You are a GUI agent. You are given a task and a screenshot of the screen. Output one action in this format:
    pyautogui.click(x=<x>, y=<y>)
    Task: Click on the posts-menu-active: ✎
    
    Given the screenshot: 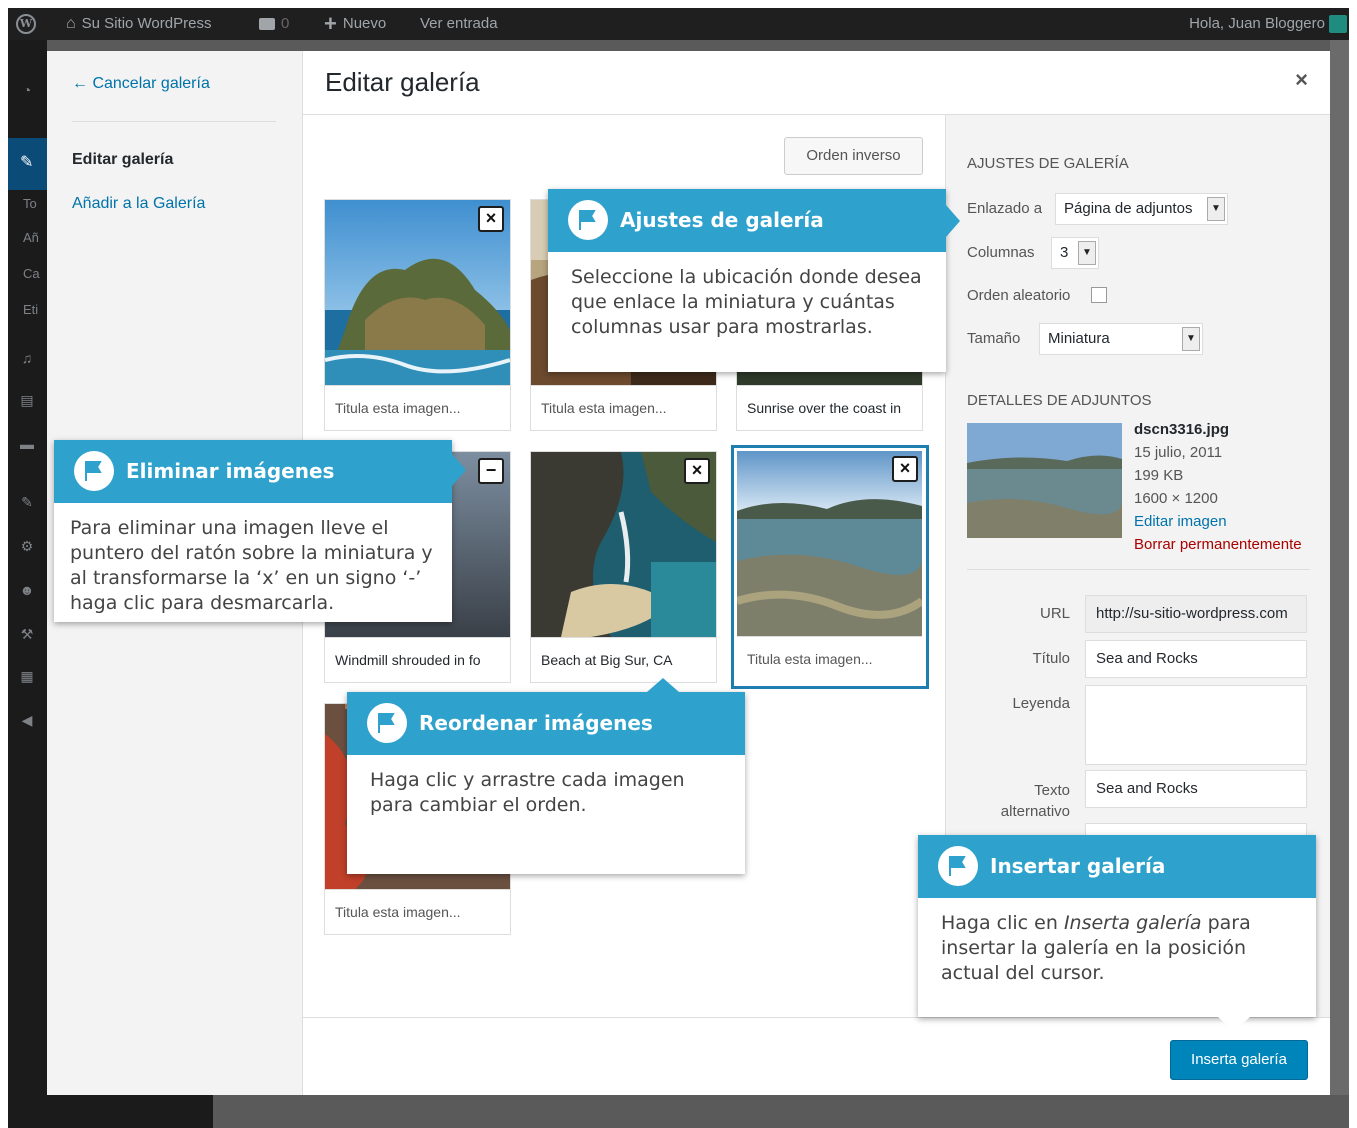 What is the action you would take?
    pyautogui.click(x=27, y=164)
    